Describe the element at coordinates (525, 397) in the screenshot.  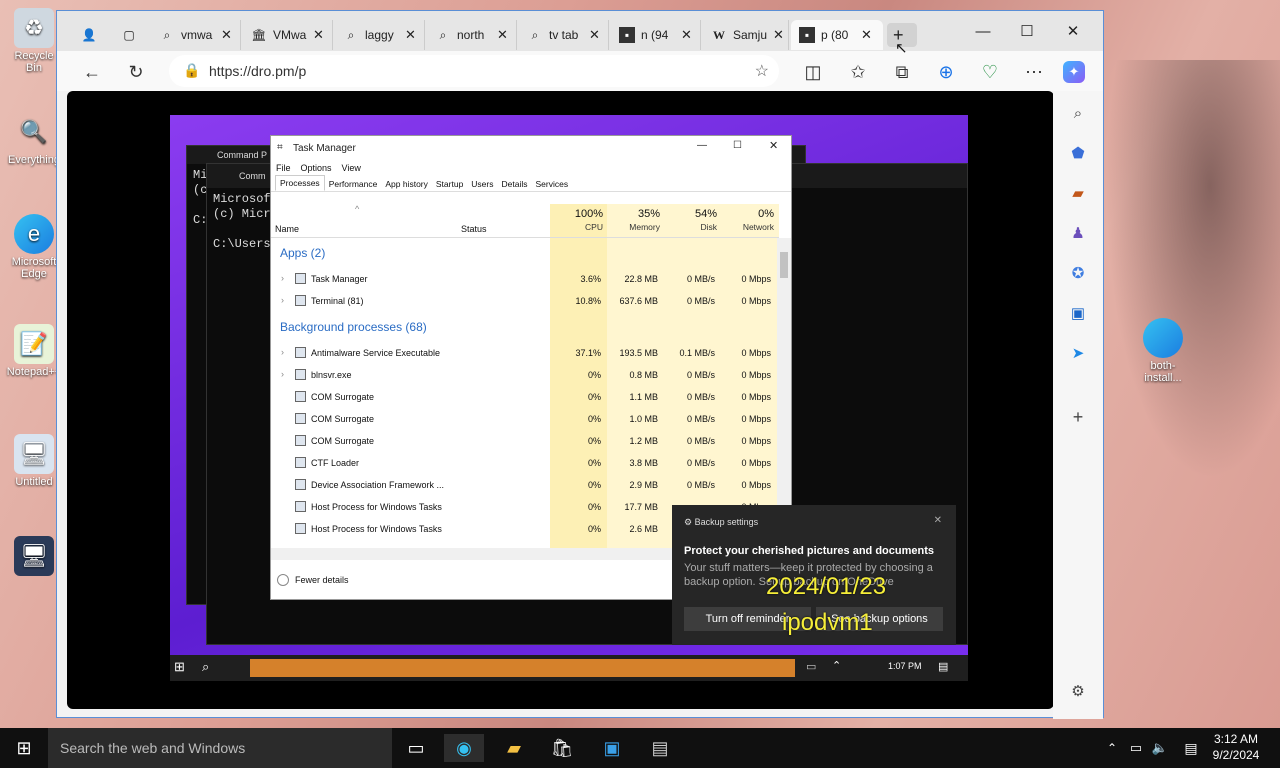
I see `process-row: COM Surrogate 0% 1.1 MB 0 MB/s 0 Mbps` at that location.